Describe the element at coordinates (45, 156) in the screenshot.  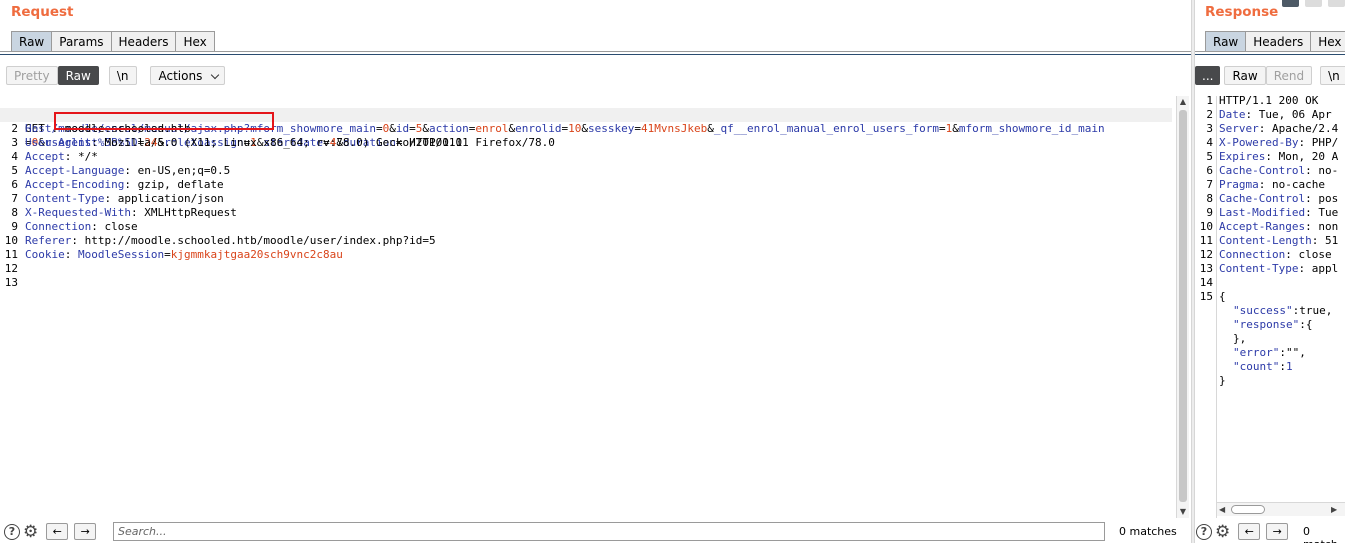
I see `header-name: Accept` at that location.